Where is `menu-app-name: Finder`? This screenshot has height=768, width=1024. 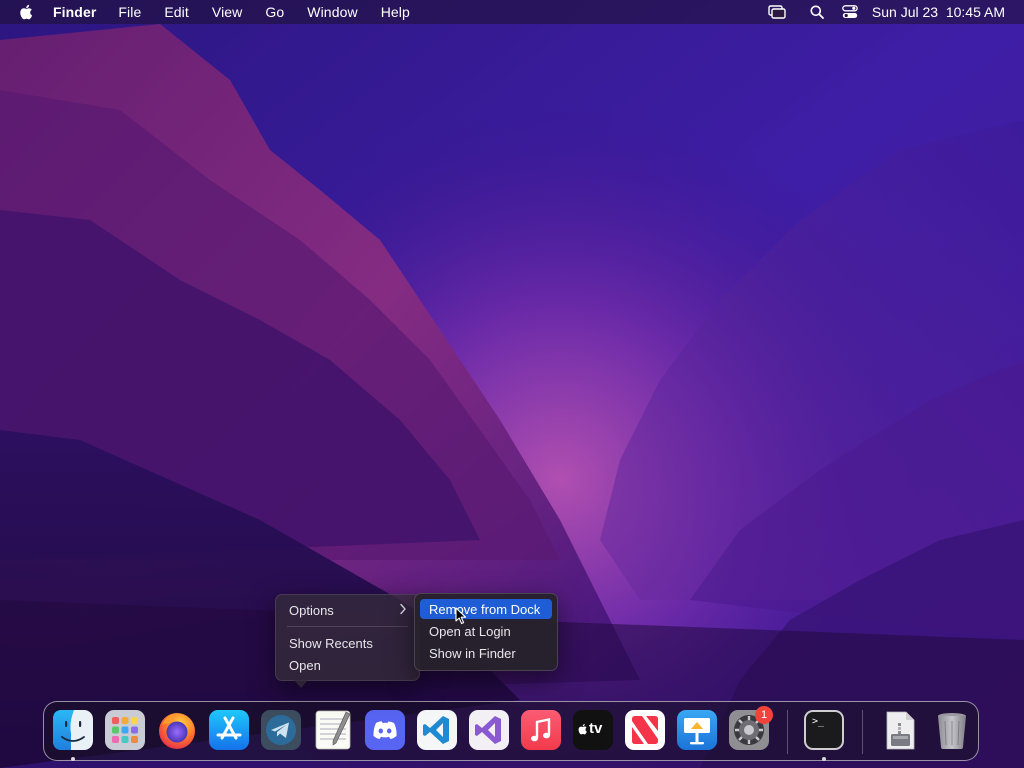 menu-app-name: Finder is located at coordinates (74, 12).